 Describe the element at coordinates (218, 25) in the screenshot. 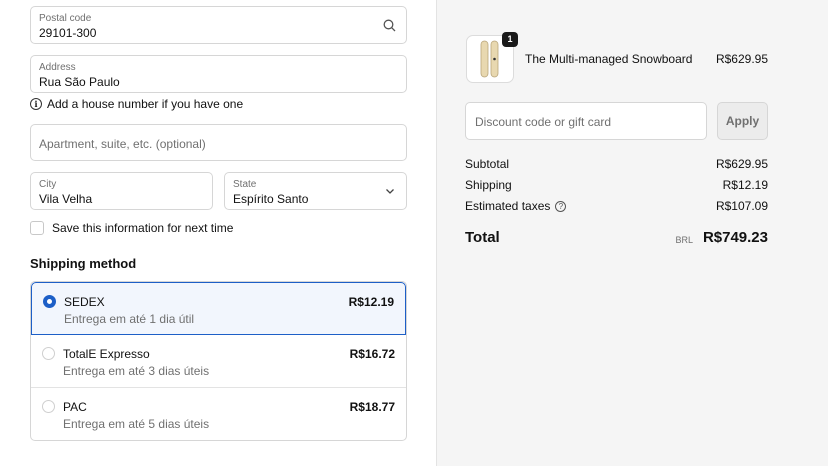

I see `postal-code-field: Postal code 29101-300` at that location.